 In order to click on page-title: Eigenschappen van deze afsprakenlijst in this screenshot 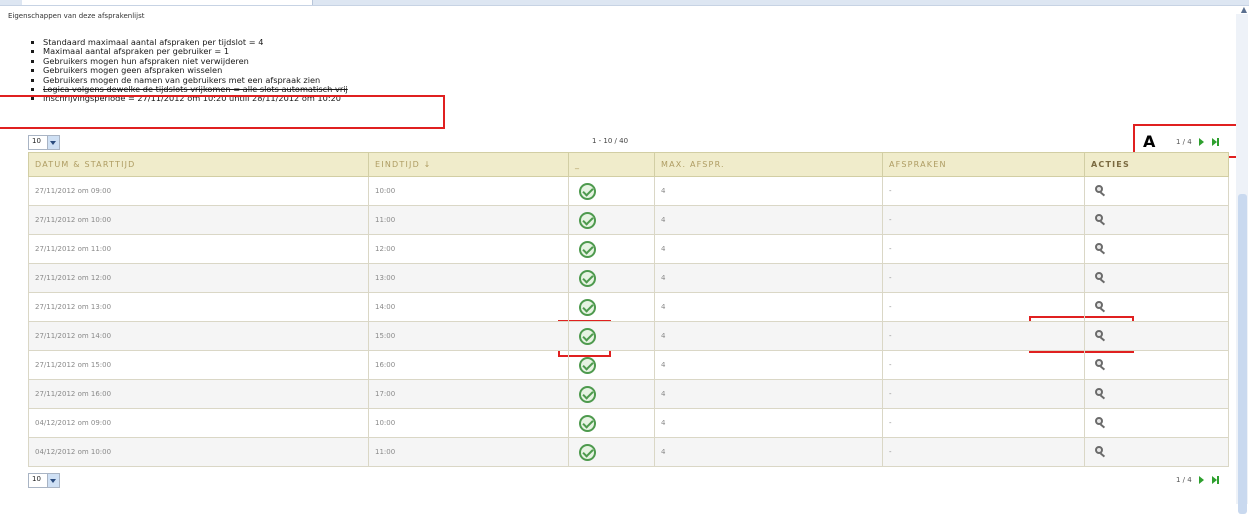, I will do `click(76, 16)`.